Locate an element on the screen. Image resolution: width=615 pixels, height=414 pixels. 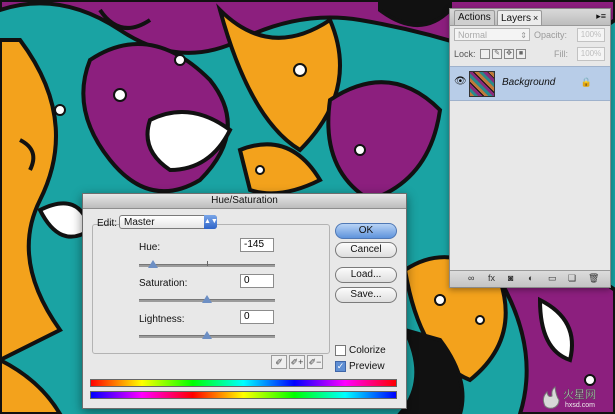
edit-select-value: Master is located at coordinates (139, 222).